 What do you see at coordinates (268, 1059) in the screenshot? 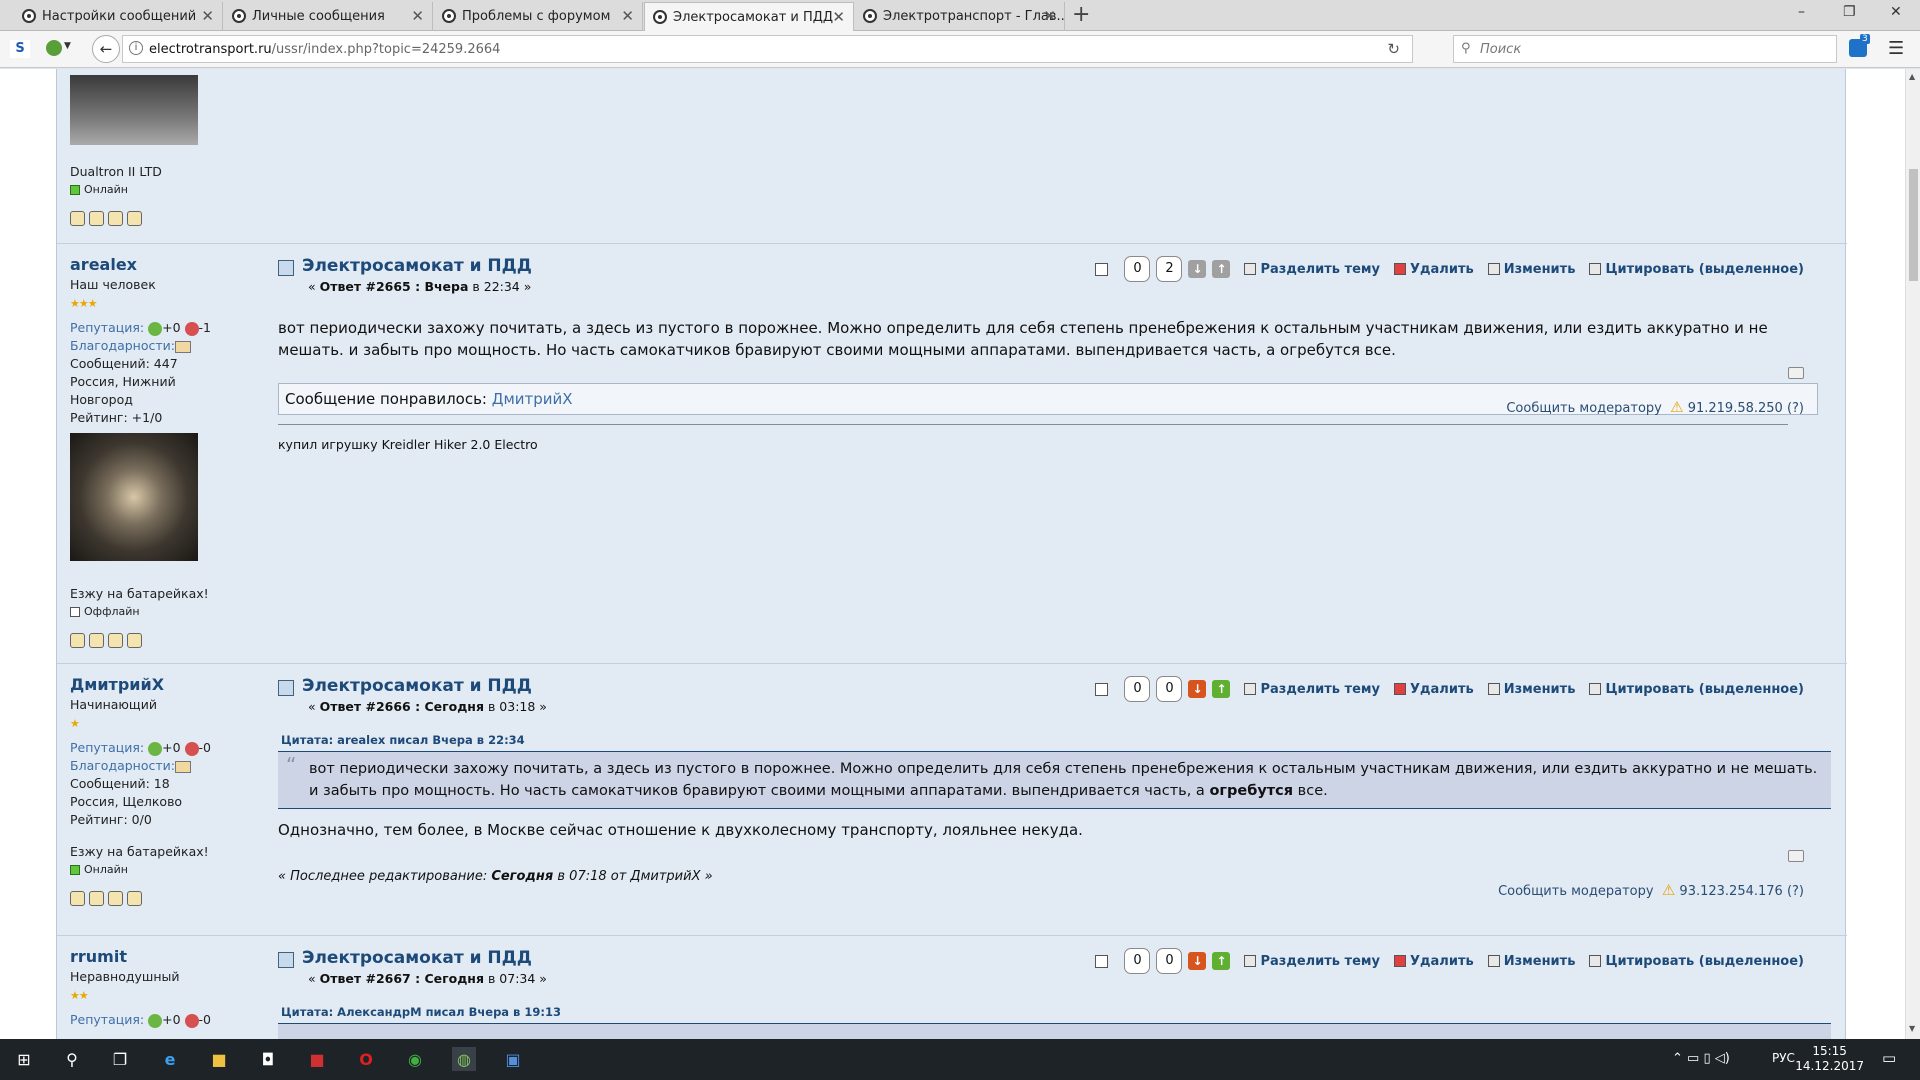
I see `store-icon: ◘` at bounding box center [268, 1059].